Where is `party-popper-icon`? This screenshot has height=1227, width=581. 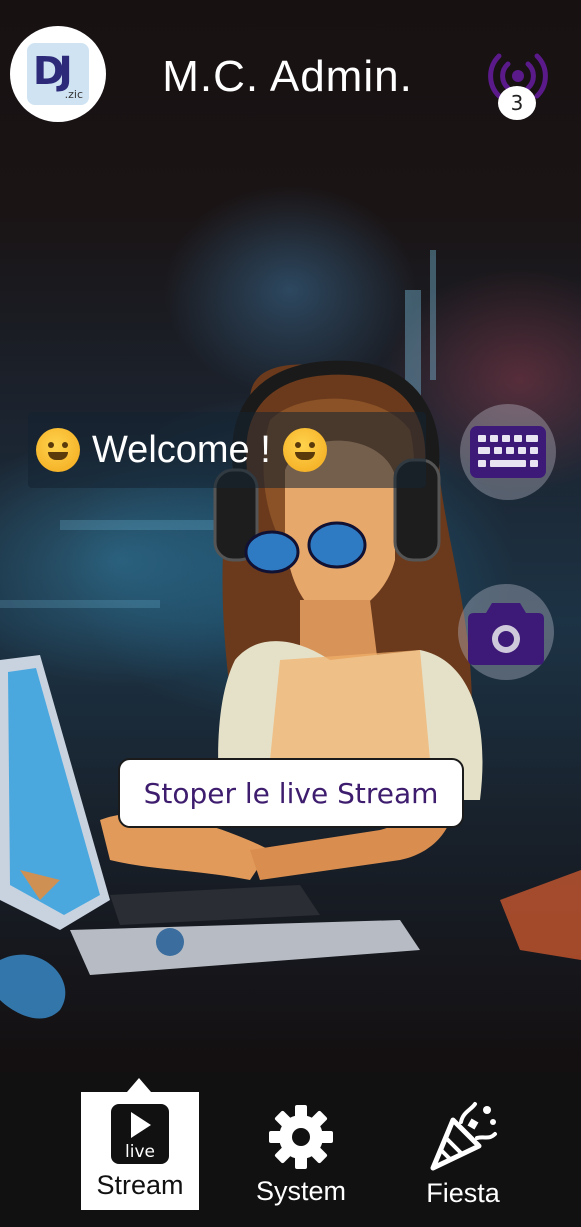 party-popper-icon is located at coordinates (463, 1136).